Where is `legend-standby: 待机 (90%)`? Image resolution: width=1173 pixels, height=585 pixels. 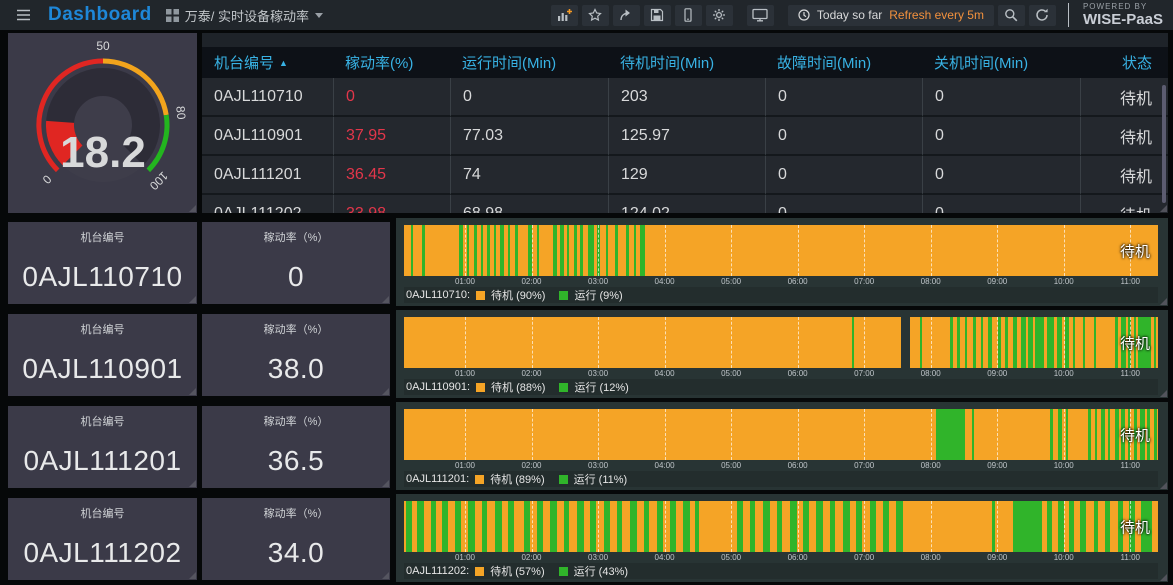 legend-standby: 待机 (90%) is located at coordinates (518, 295).